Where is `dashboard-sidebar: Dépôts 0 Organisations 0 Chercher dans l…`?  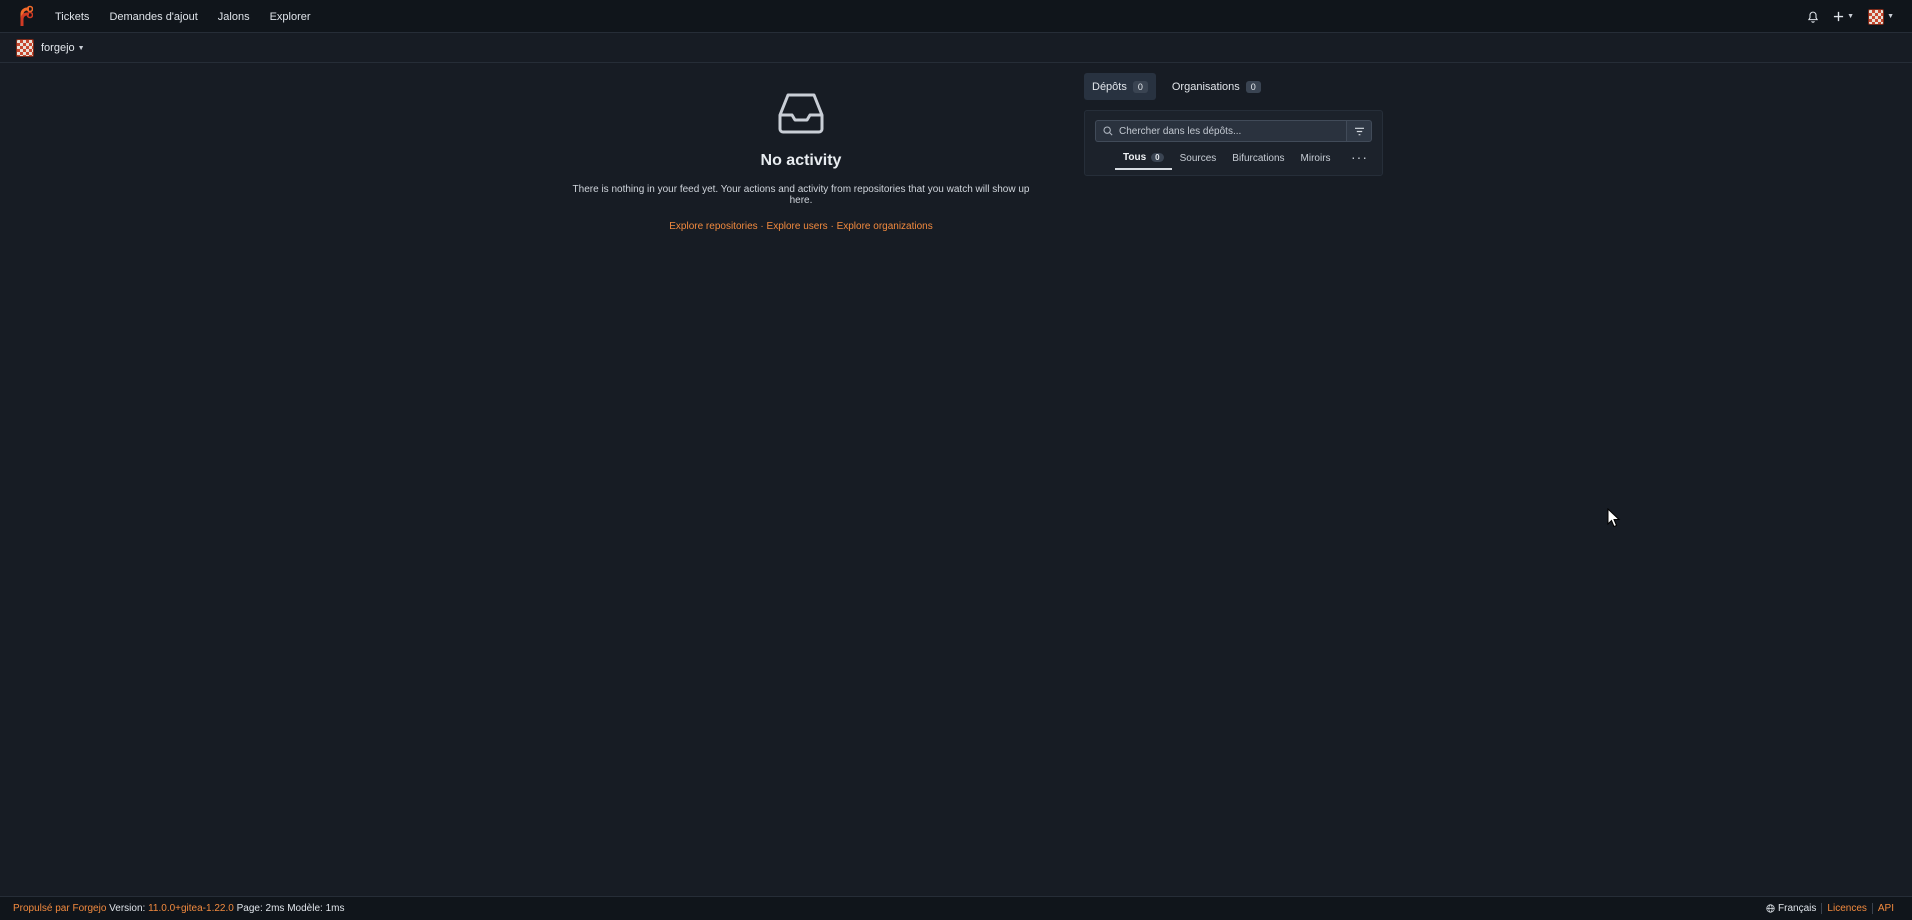 dashboard-sidebar: Dépôts 0 Organisations 0 Chercher dans l… is located at coordinates (1233, 124).